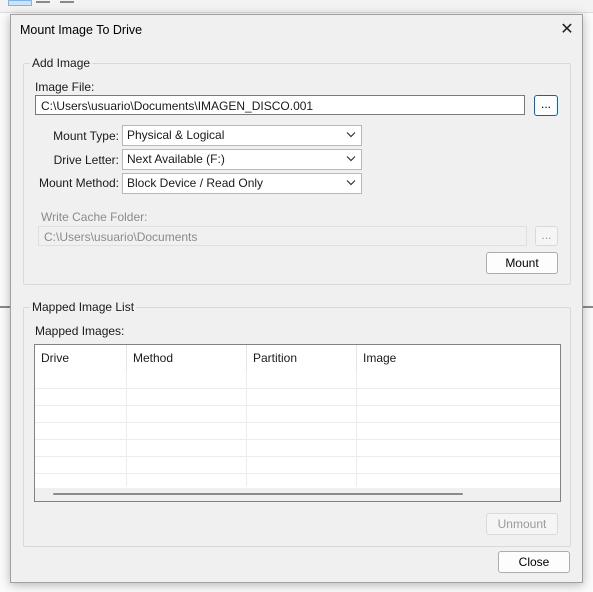  I want to click on scrollbar-thumb, so click(258, 494).